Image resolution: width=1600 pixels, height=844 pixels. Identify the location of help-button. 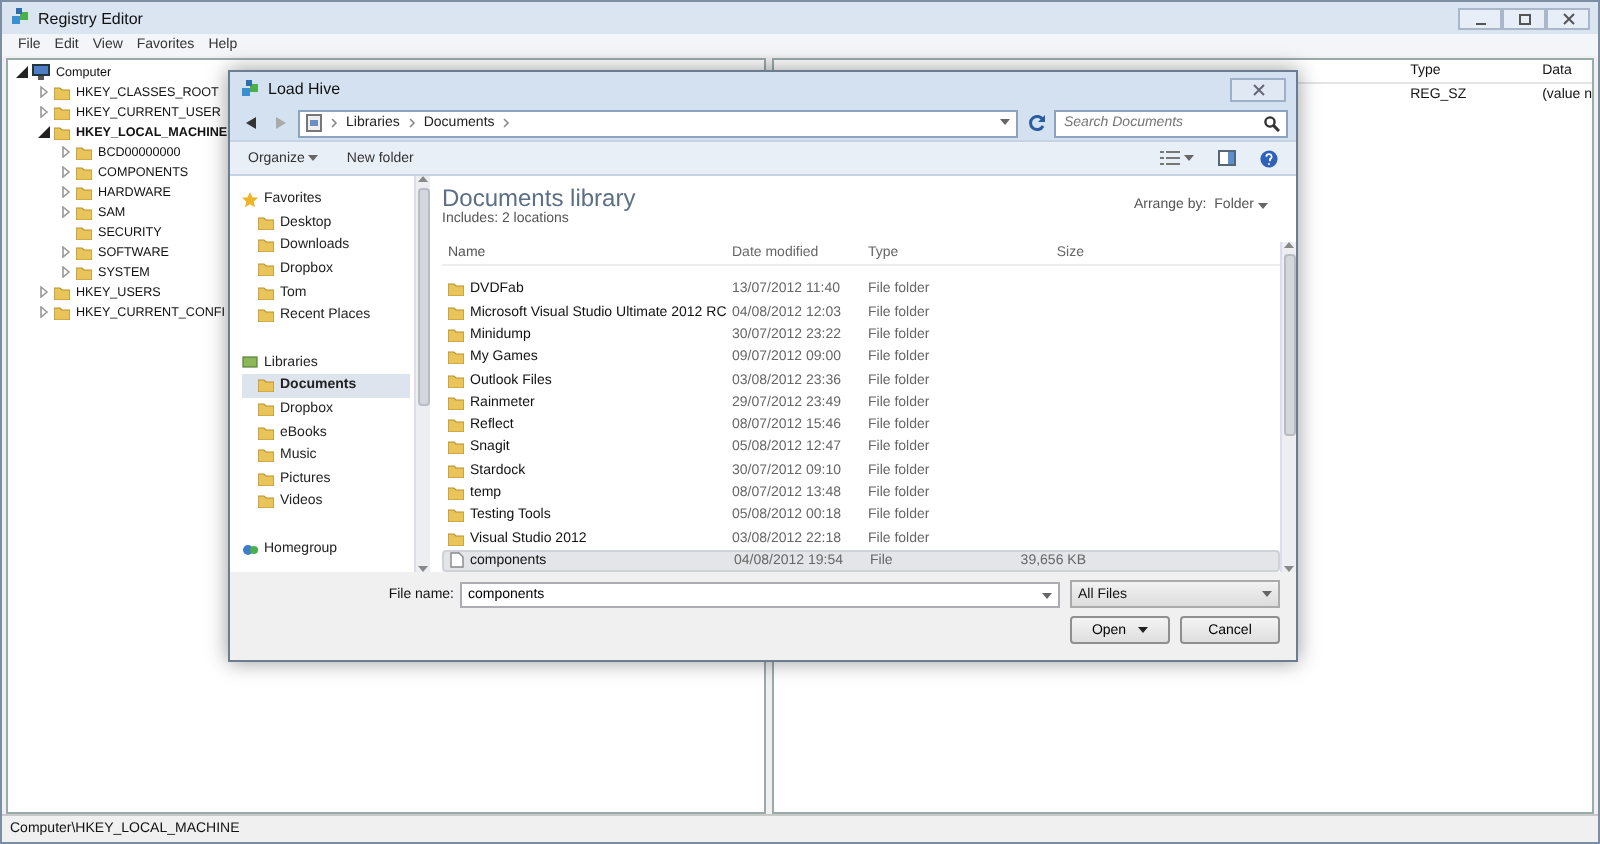
(1269, 158).